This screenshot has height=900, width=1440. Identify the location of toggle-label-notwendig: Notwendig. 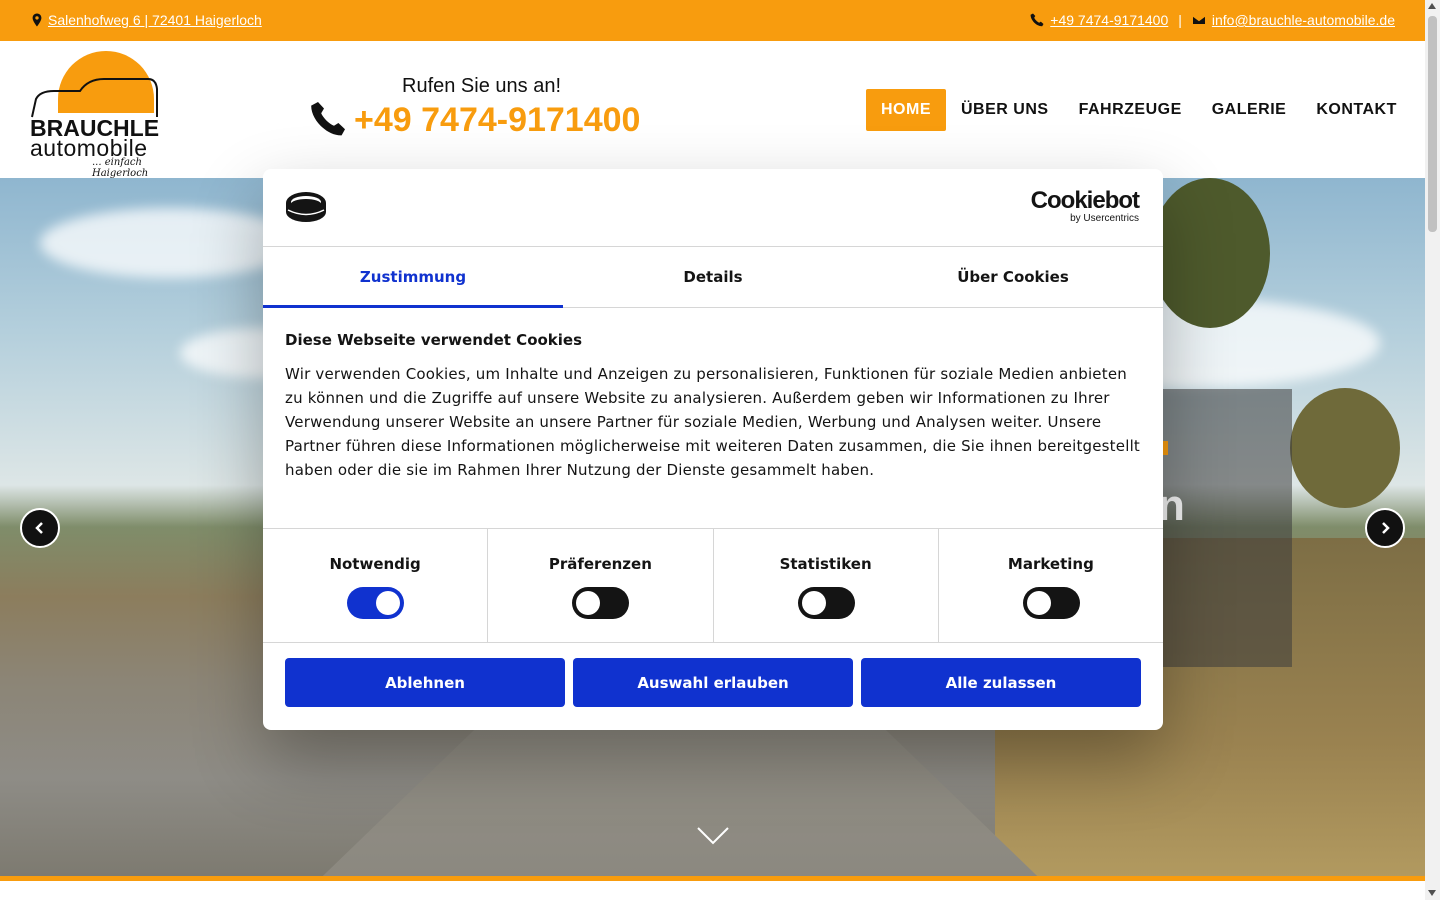
(375, 564).